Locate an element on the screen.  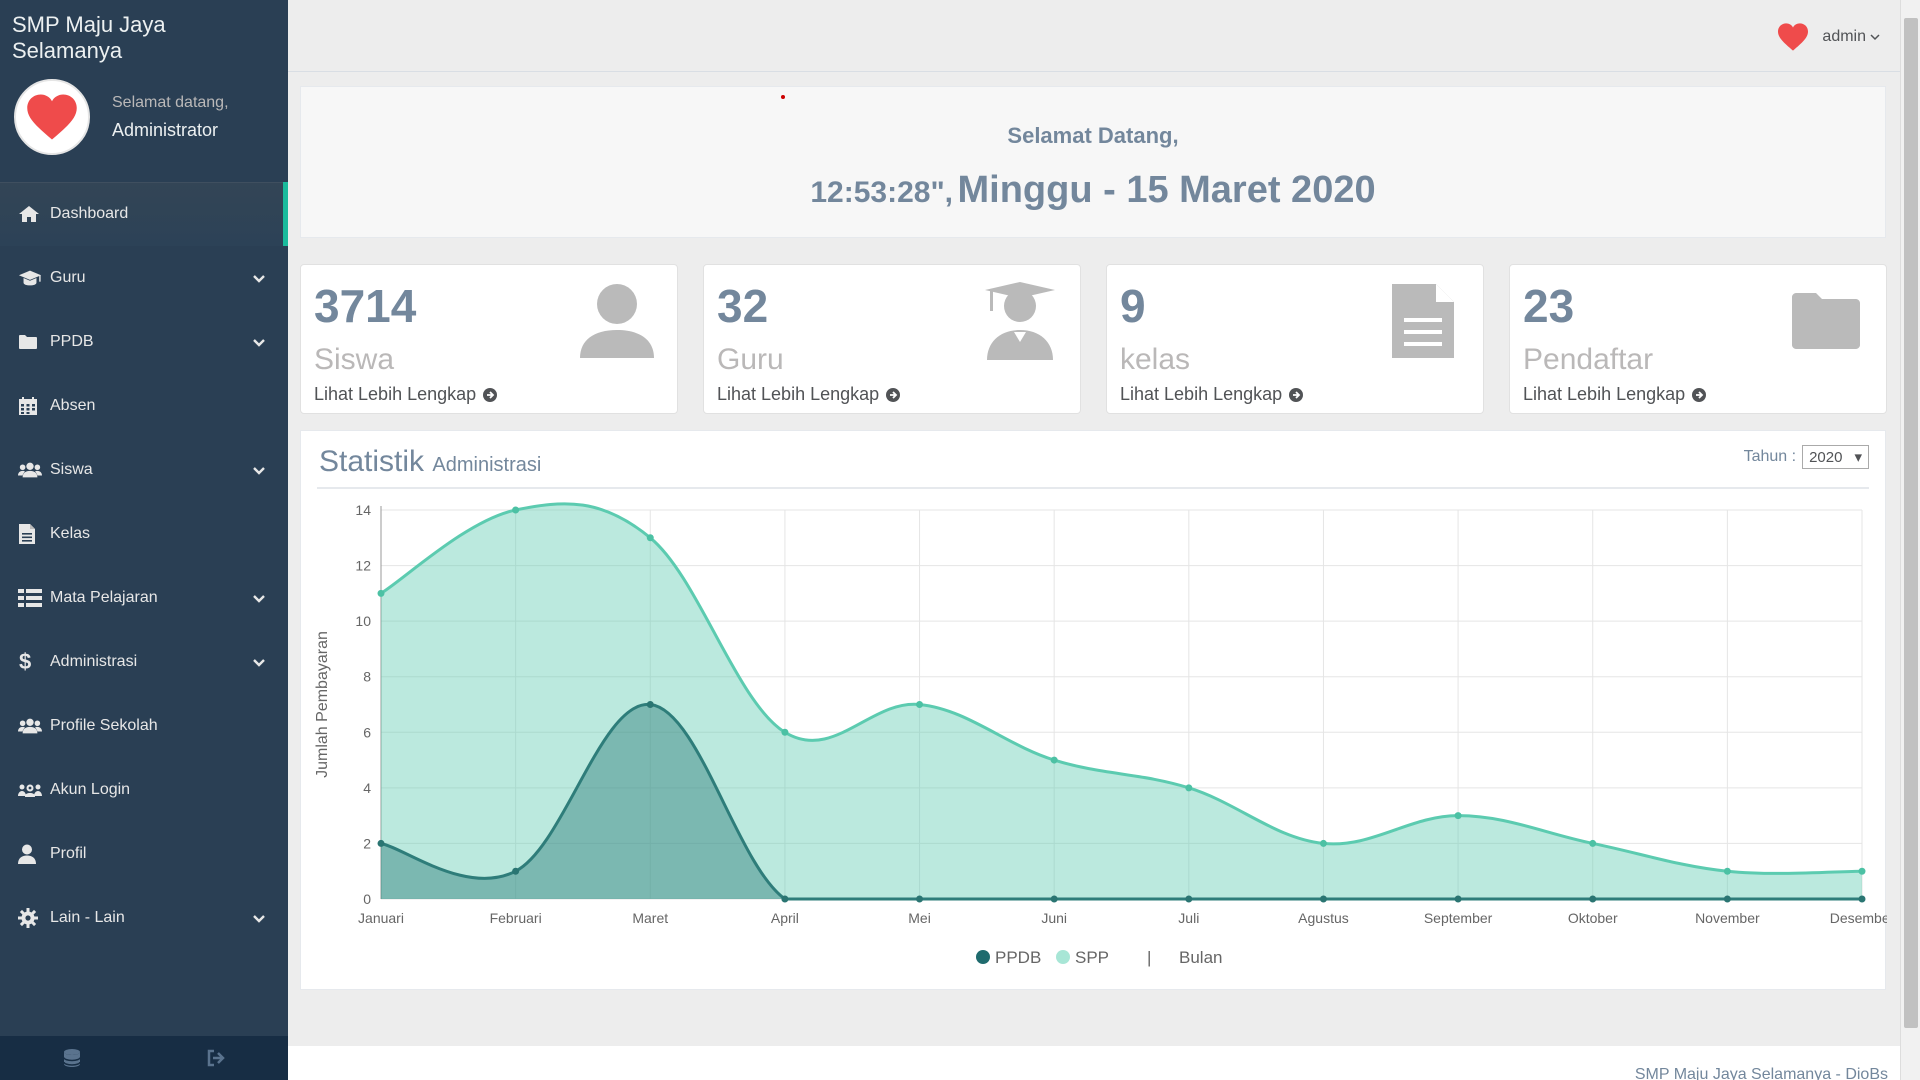
logout-button is located at coordinates (216, 1058).